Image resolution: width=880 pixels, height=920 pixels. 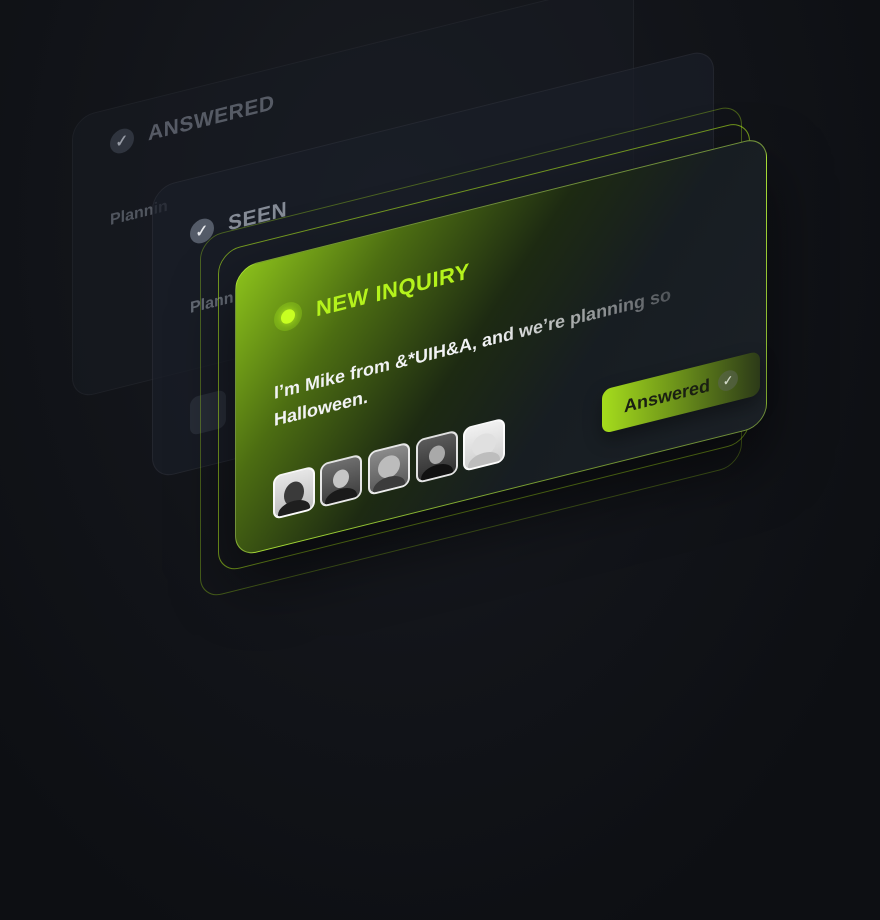 I want to click on check-icon: ✓, so click(x=728, y=381).